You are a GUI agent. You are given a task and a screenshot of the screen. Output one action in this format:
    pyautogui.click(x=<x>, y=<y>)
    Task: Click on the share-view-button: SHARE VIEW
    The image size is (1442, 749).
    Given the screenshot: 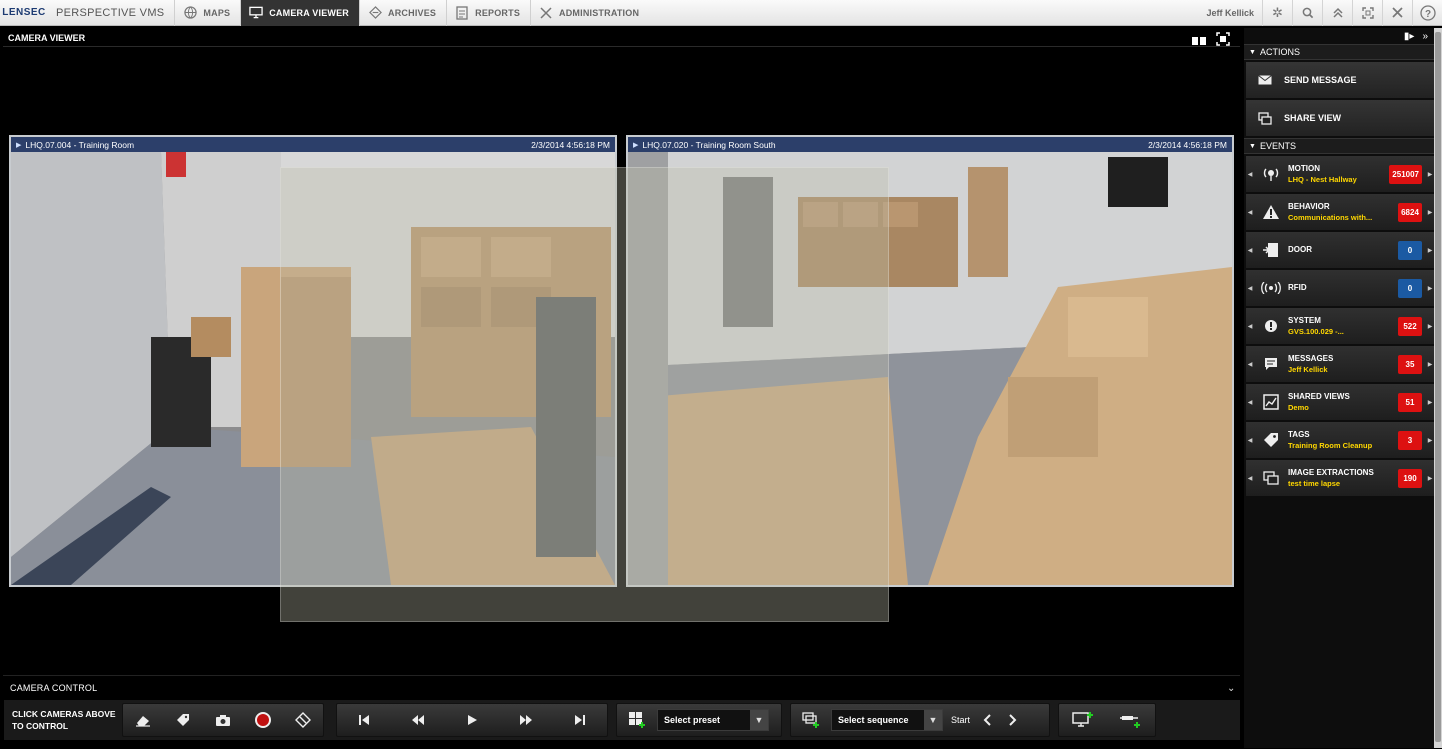 What is the action you would take?
    pyautogui.click(x=1340, y=118)
    